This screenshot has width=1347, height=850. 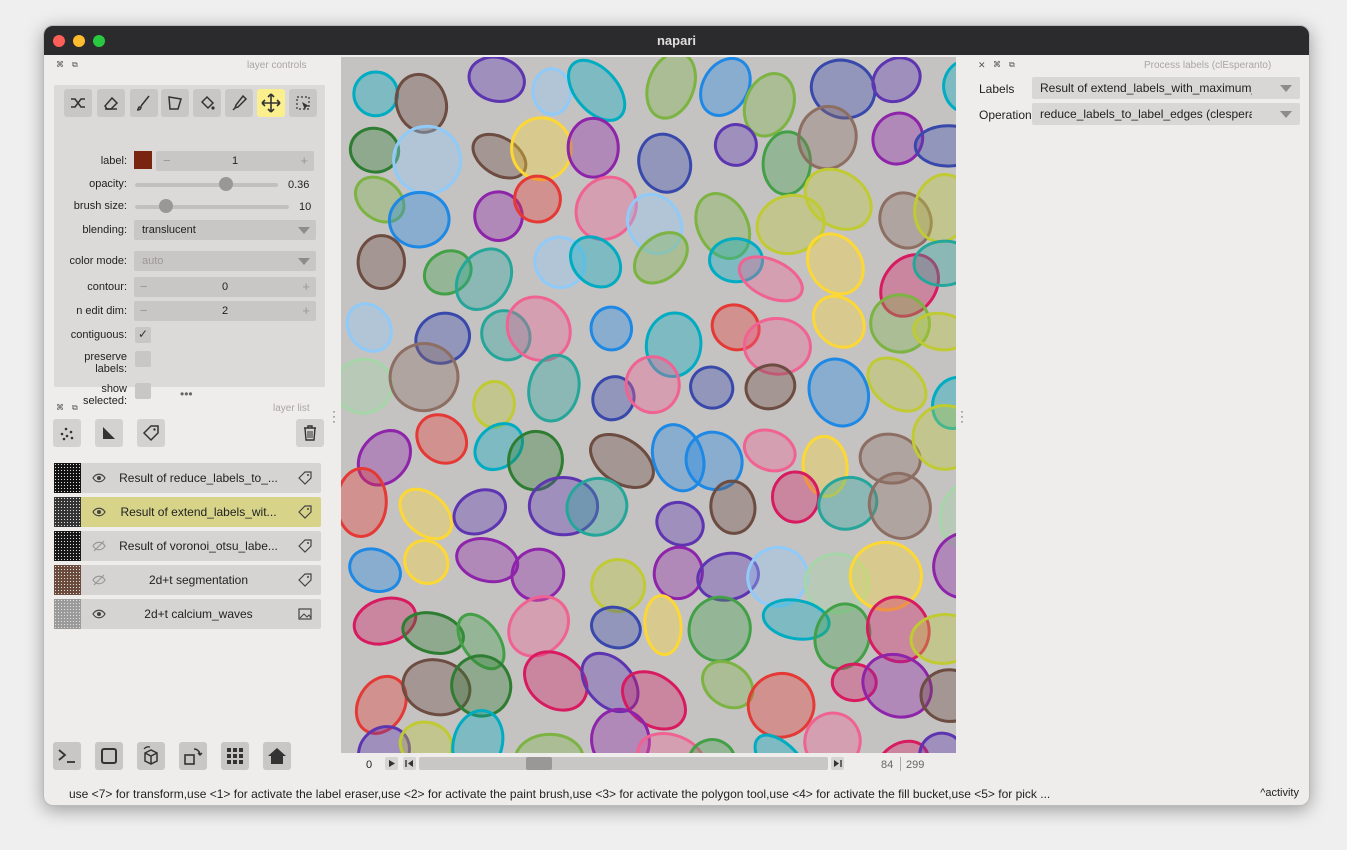 I want to click on label-spinbox: − 1 +, so click(x=235, y=161).